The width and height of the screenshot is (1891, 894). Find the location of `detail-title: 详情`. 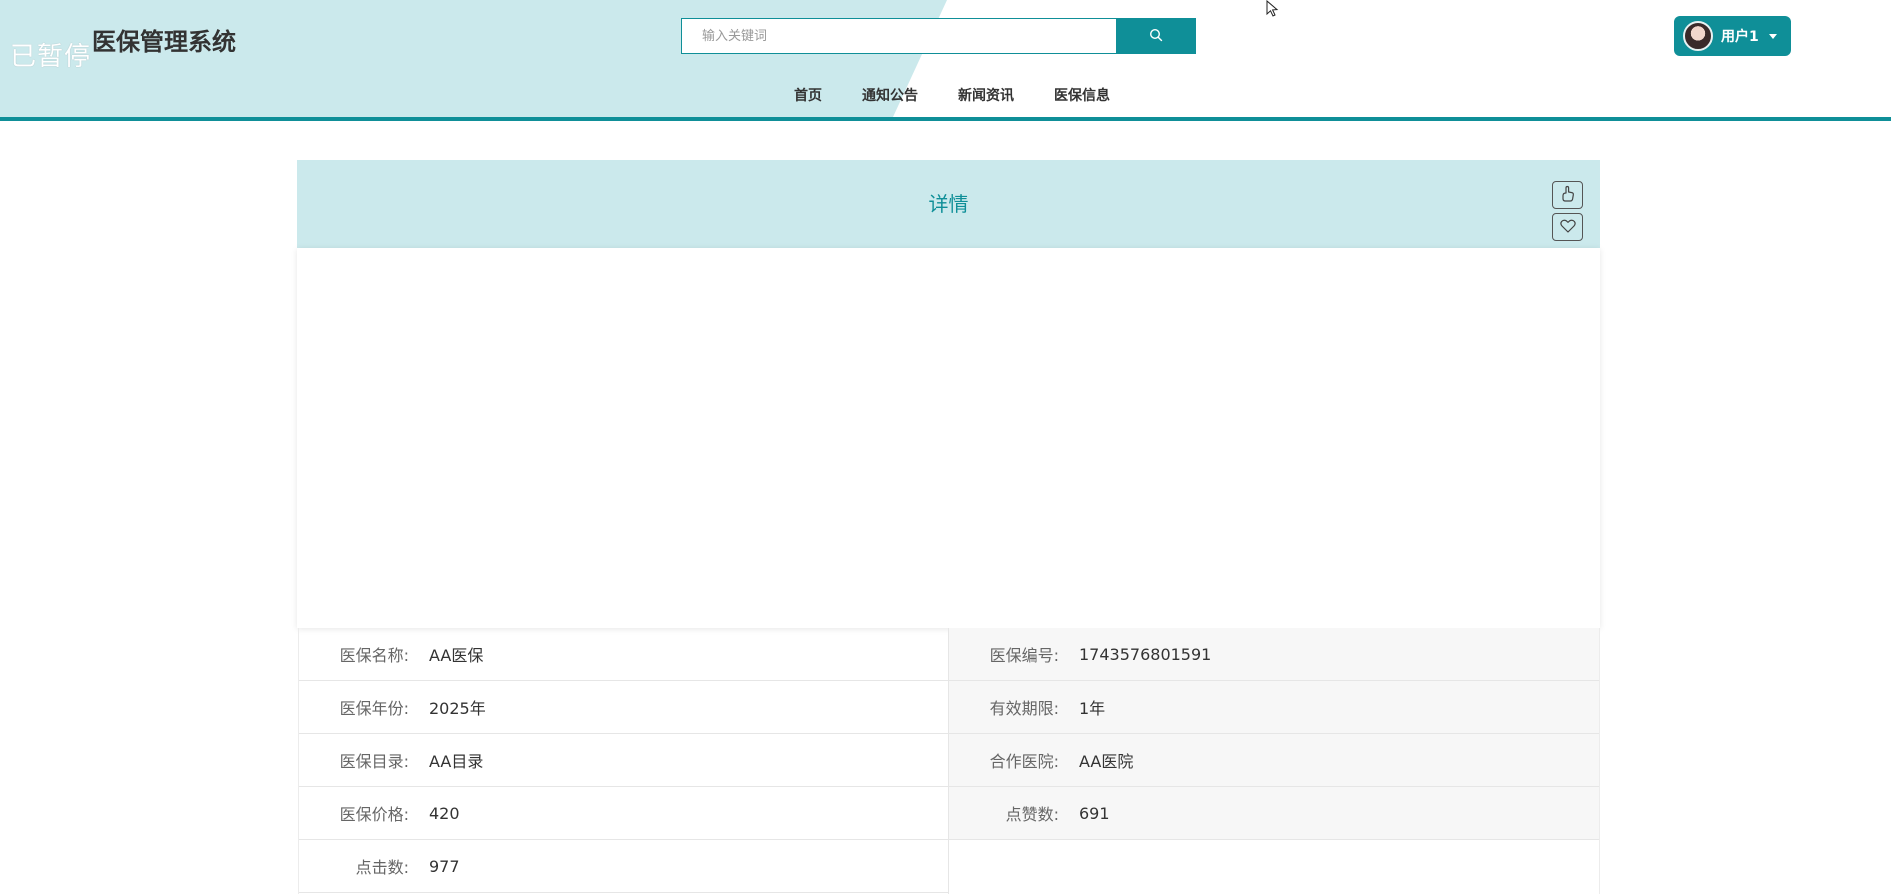

detail-title: 详情 is located at coordinates (948, 204).